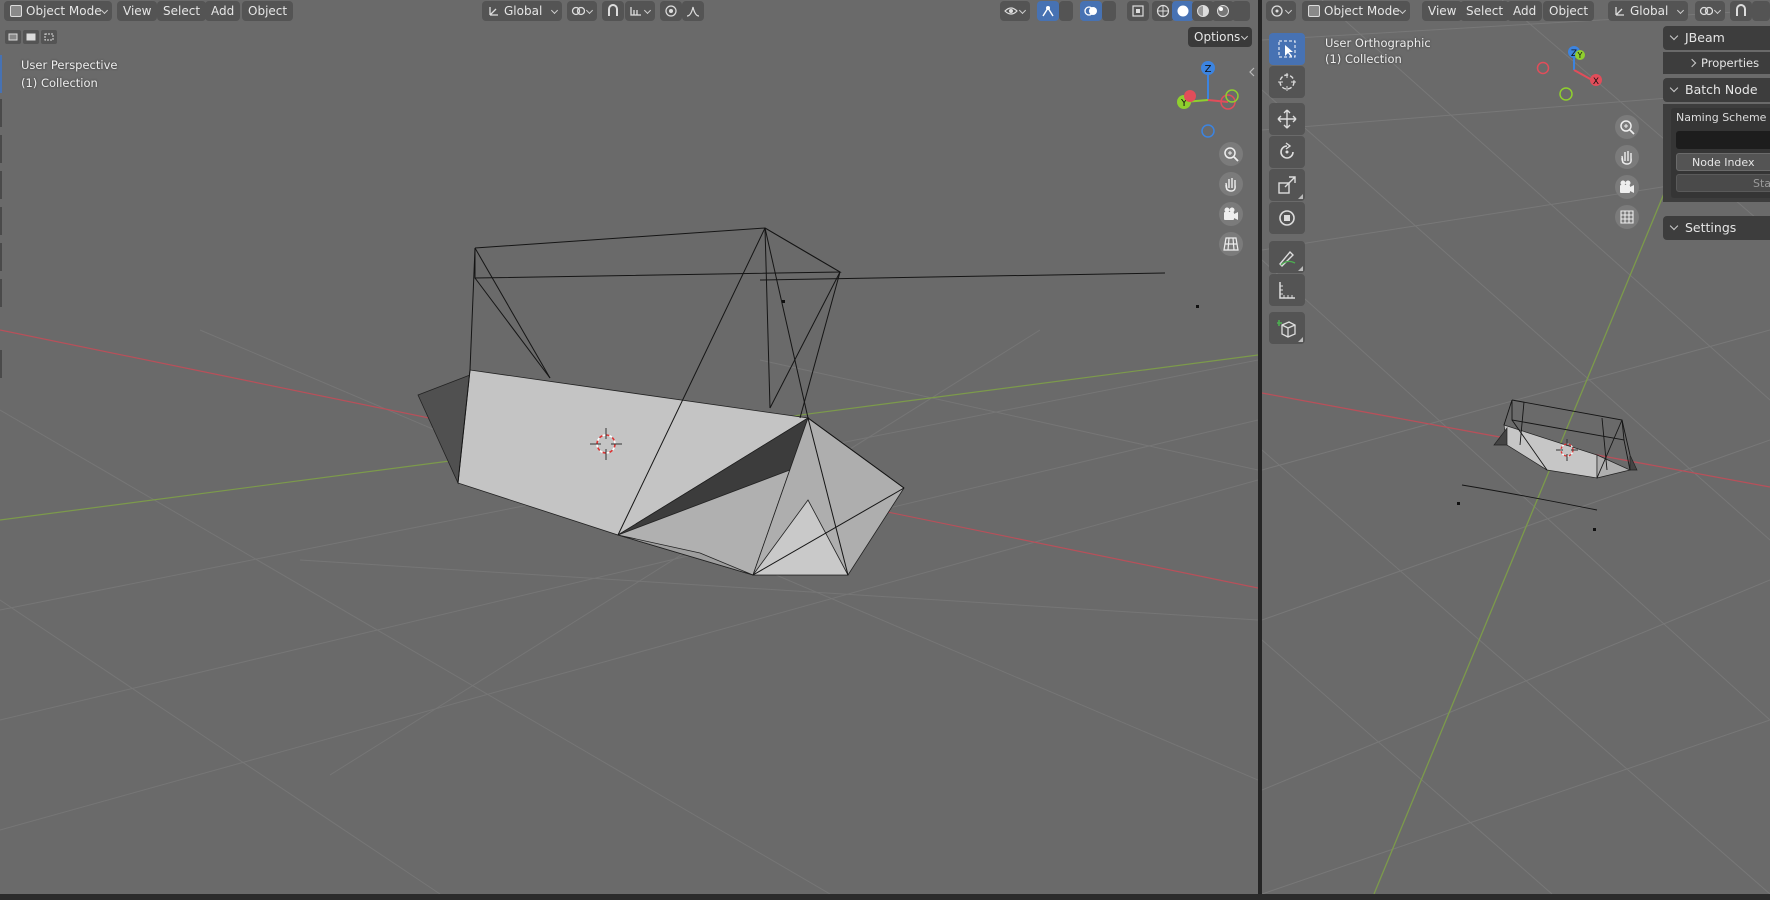 The width and height of the screenshot is (1770, 900). I want to click on rotate-tool, so click(1287, 152).